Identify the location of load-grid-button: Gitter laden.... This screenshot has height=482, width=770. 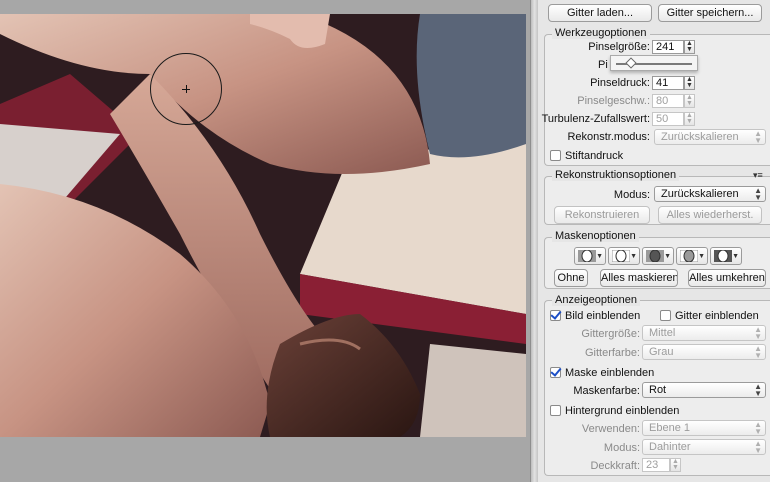
(600, 13).